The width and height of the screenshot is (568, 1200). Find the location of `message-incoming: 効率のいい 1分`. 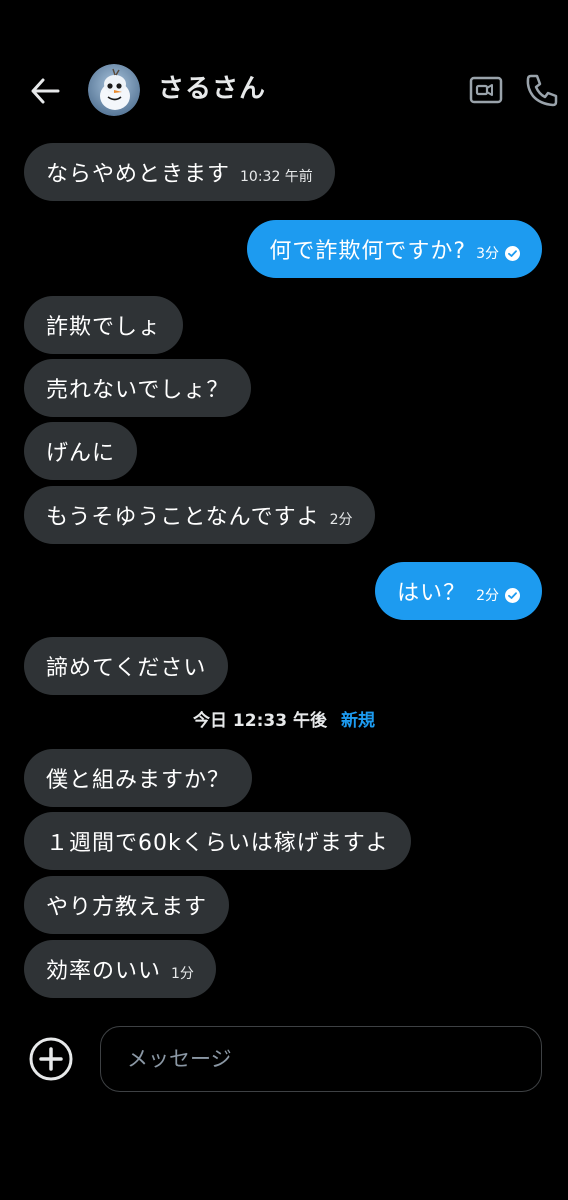

message-incoming: 効率のいい 1分 is located at coordinates (120, 969).